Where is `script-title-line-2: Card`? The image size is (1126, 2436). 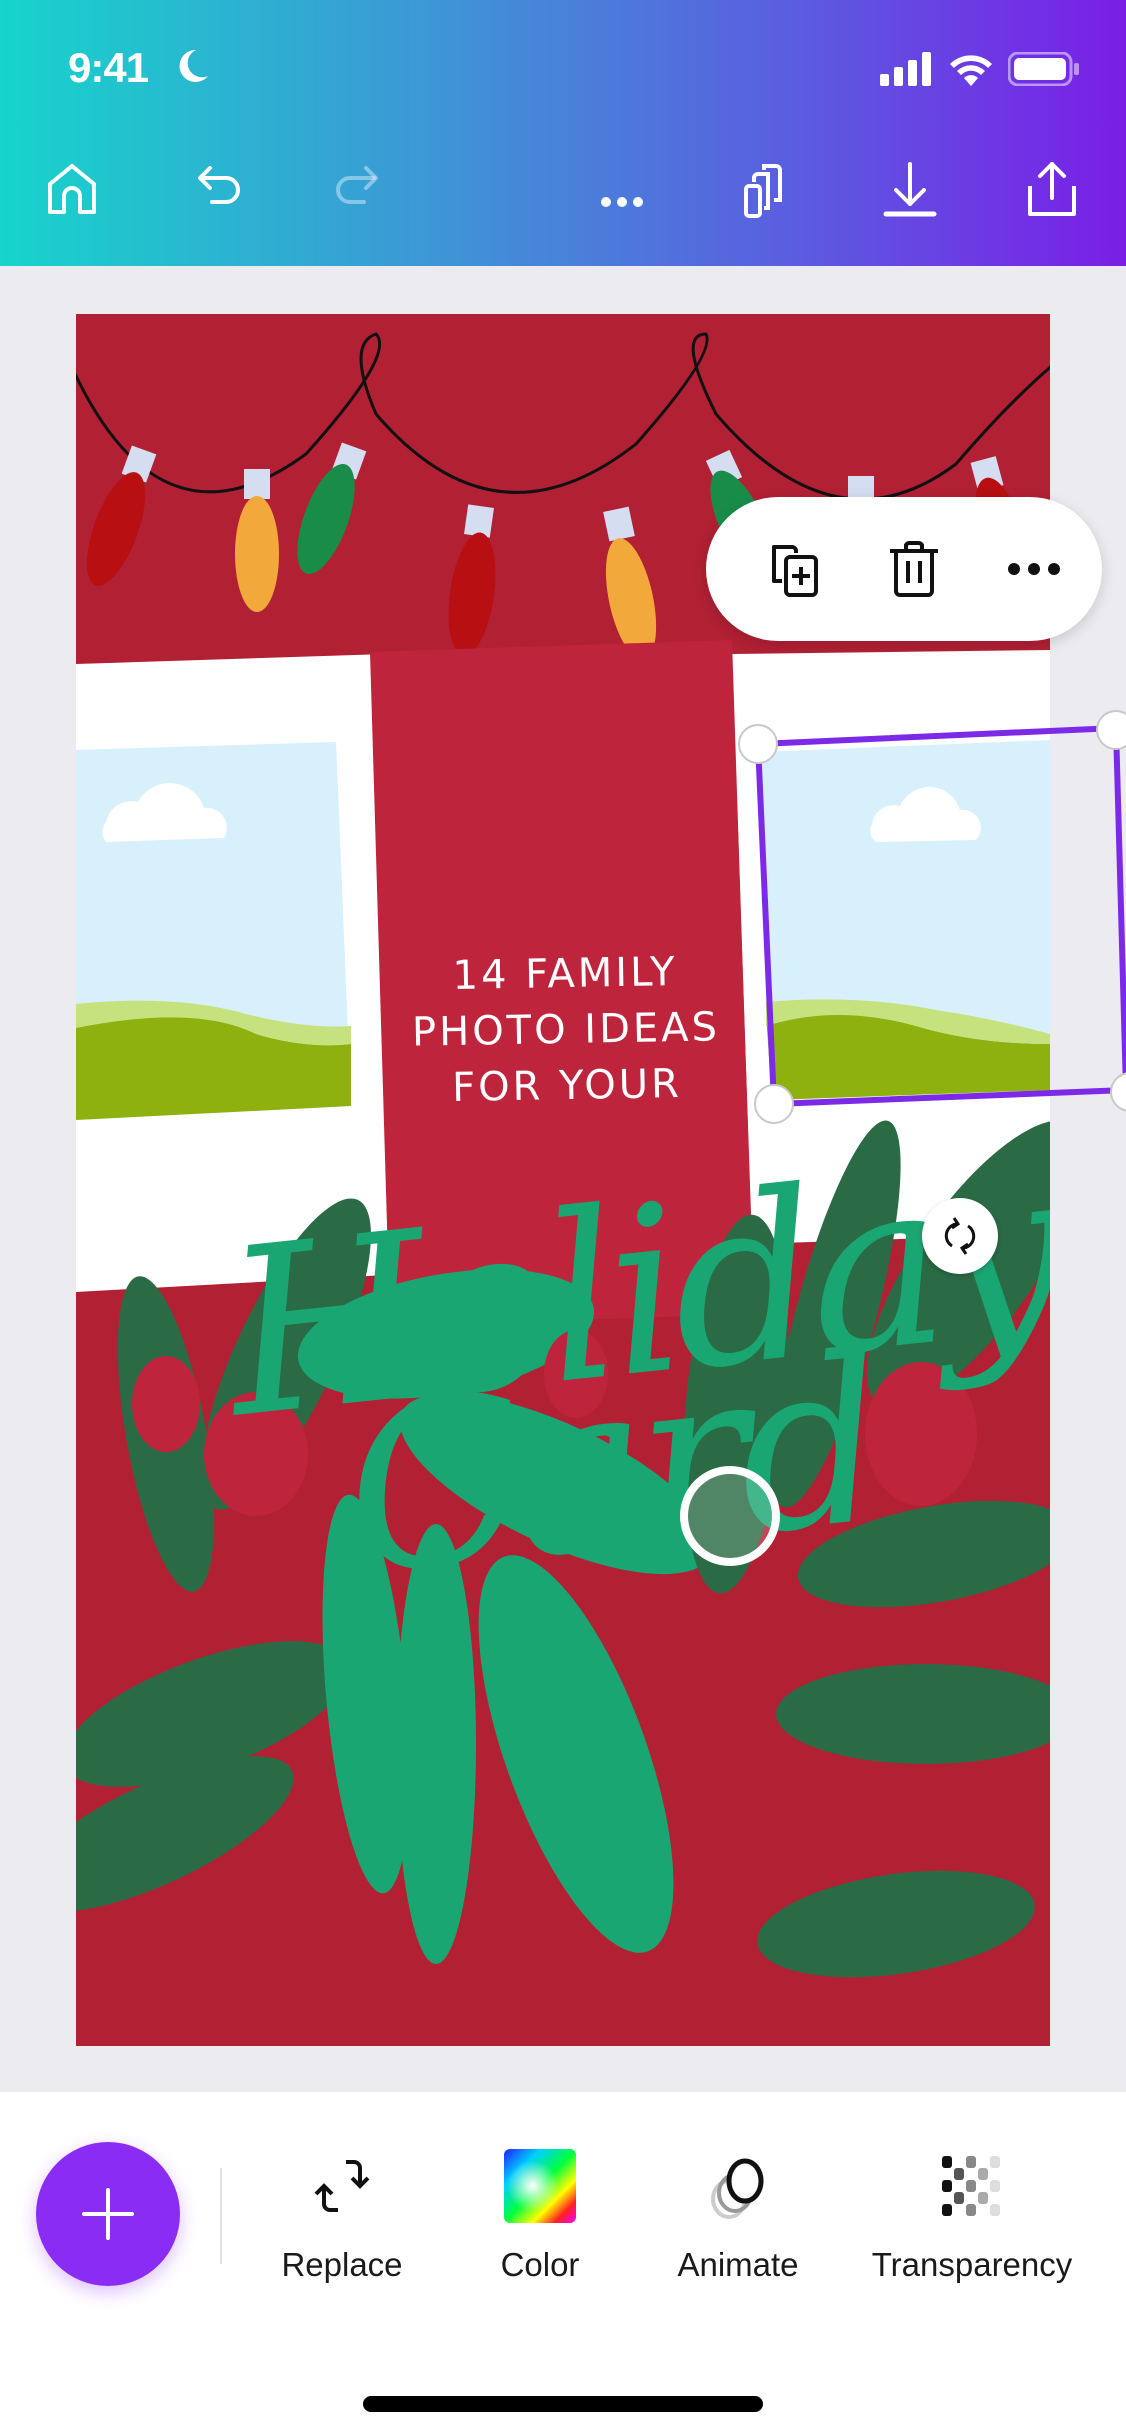
script-title-line-2: Card is located at coordinates (610, 1467).